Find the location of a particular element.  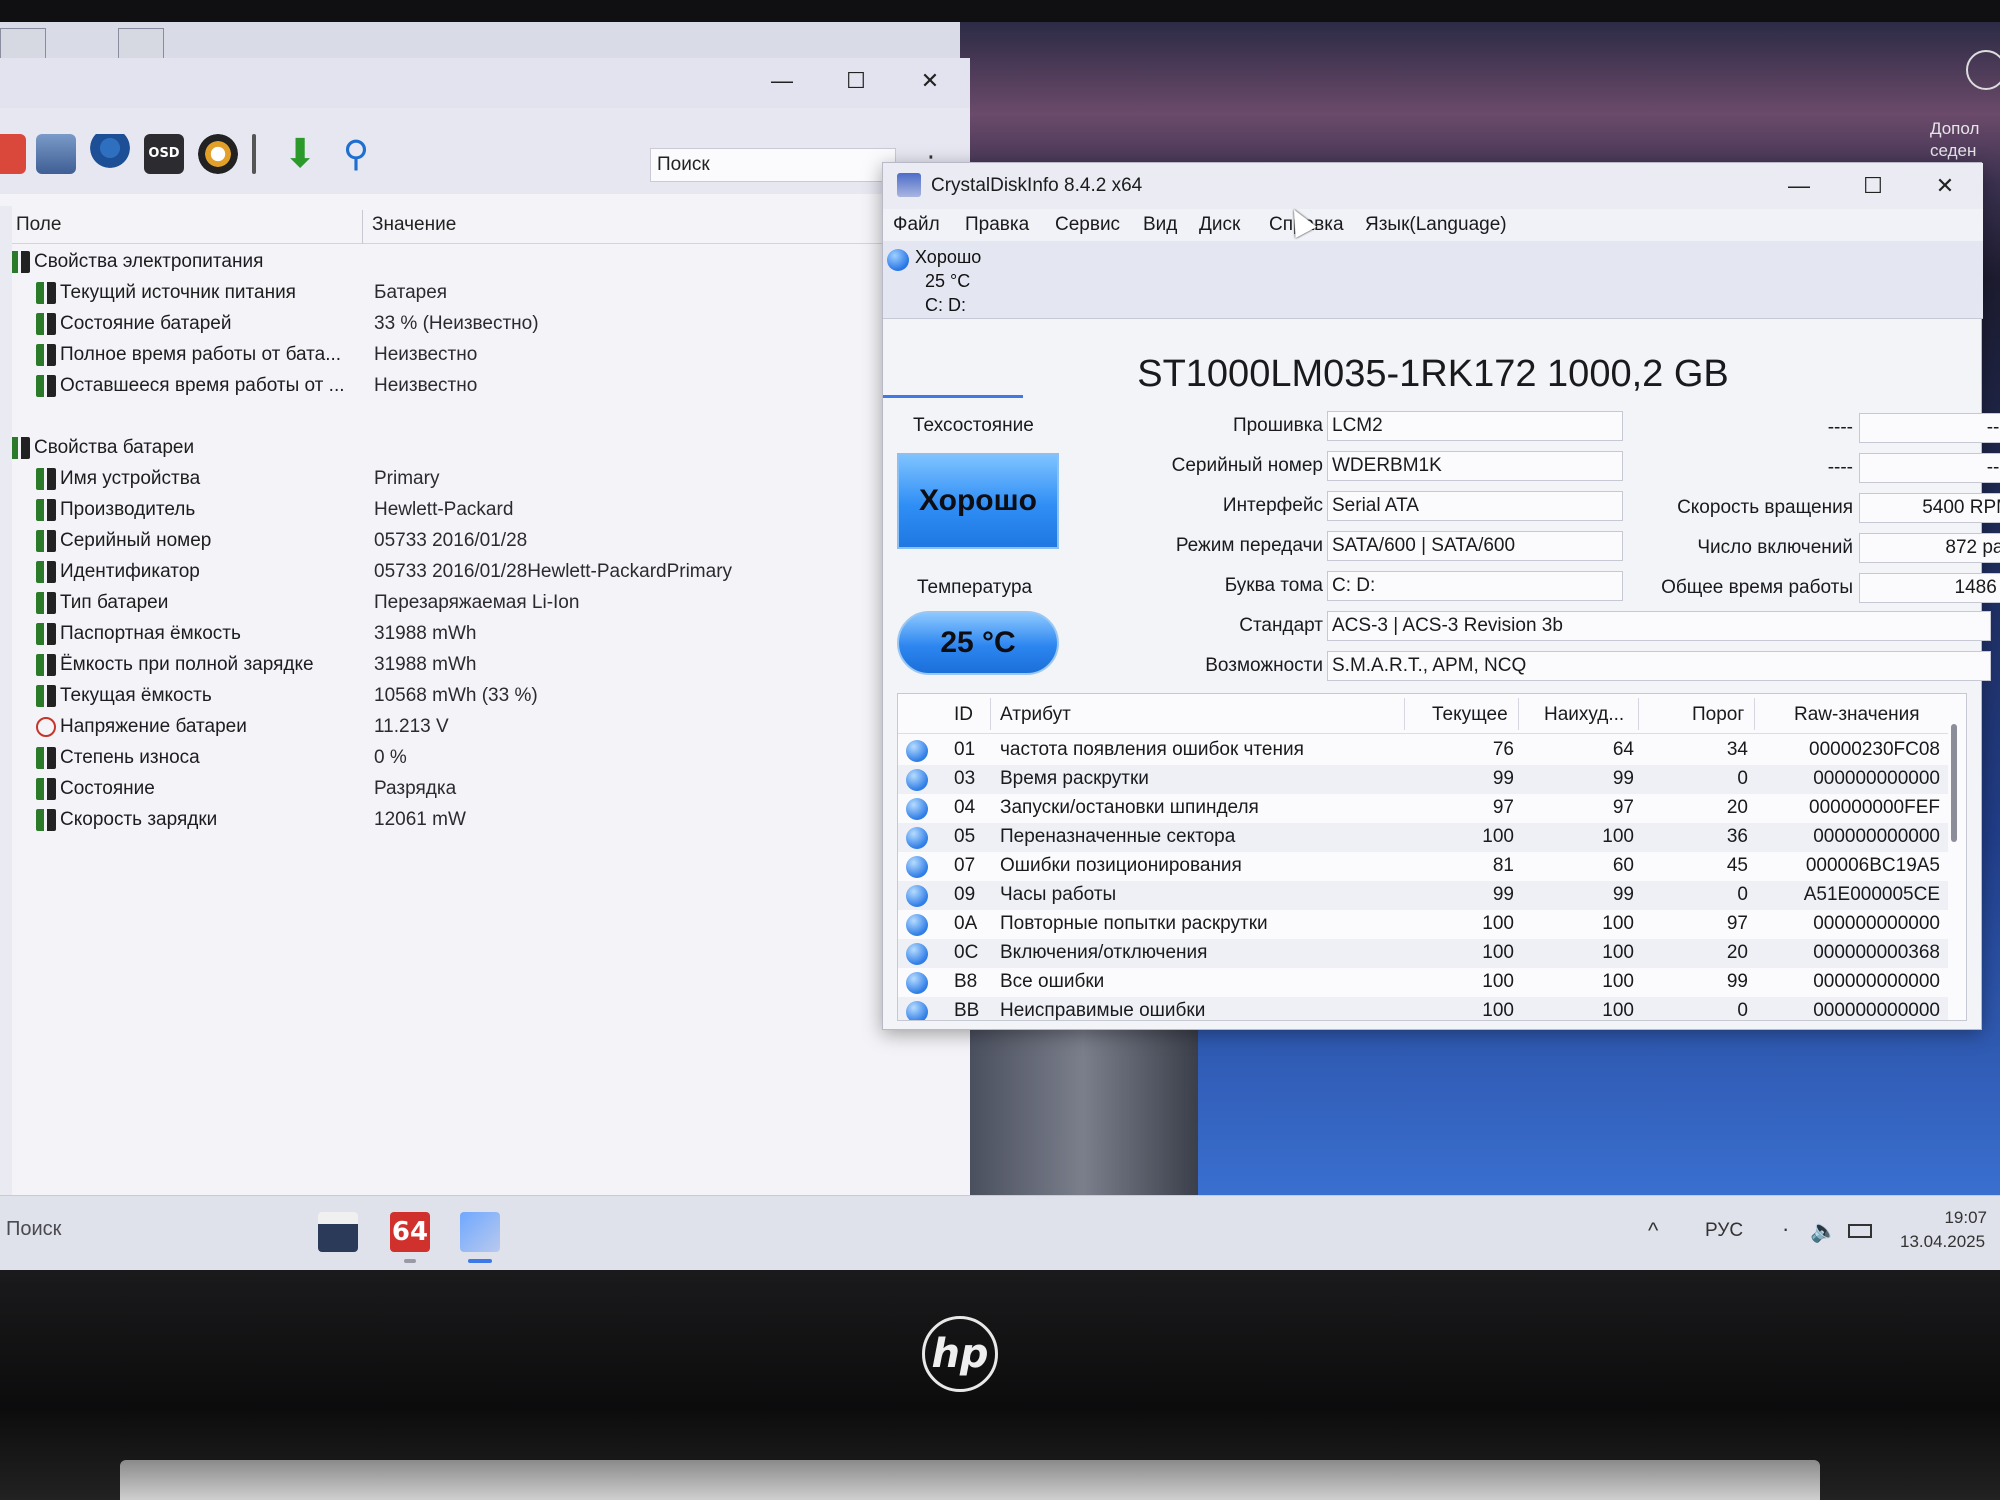

aida-property-row: Паспортная ёмкость is located at coordinates (138, 633).